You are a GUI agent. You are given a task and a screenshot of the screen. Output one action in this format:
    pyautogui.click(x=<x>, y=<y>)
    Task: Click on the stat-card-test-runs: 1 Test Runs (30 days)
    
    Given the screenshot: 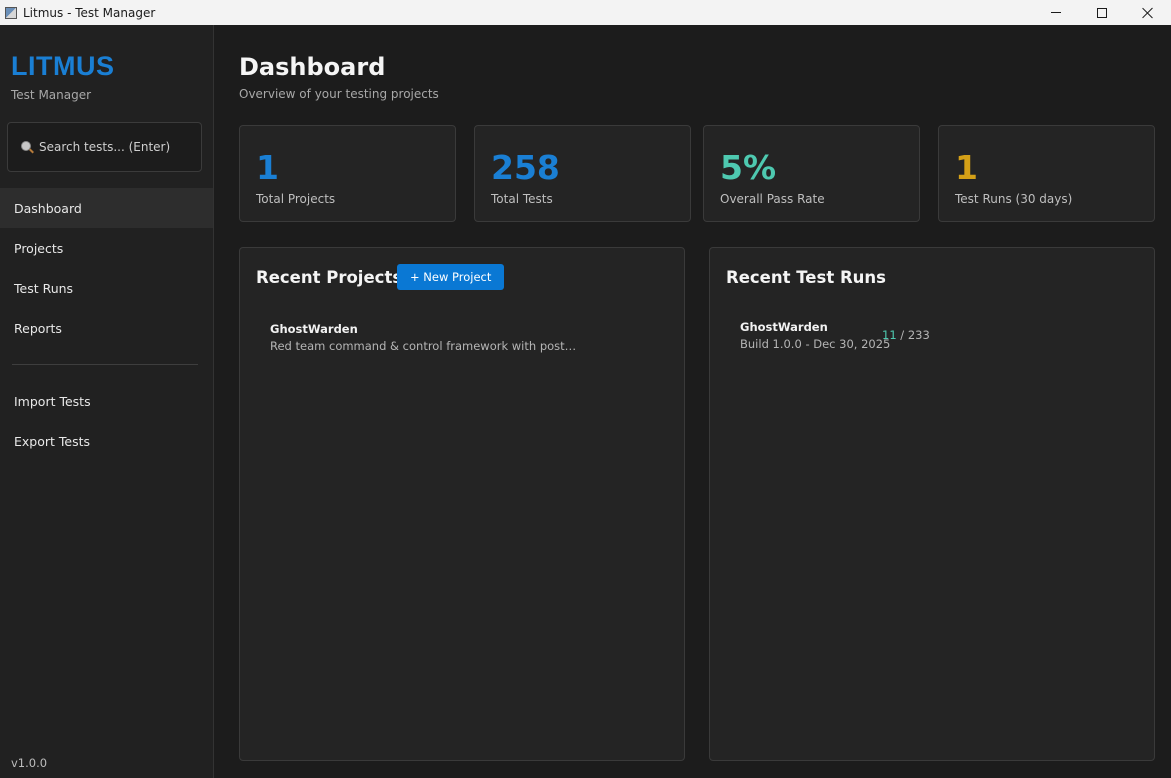 What is the action you would take?
    pyautogui.click(x=1046, y=173)
    